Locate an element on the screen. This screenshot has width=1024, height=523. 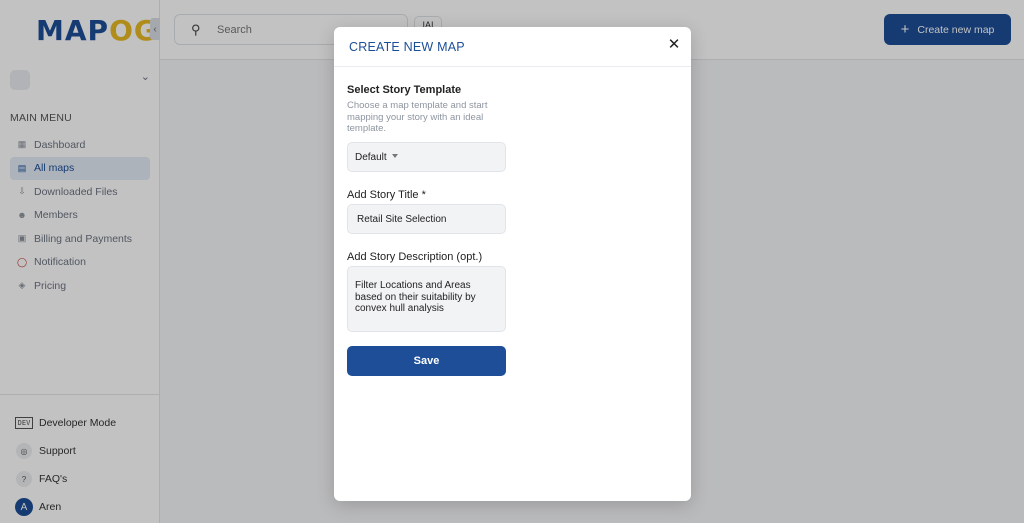
template-select-value: Default is located at coordinates (371, 157).